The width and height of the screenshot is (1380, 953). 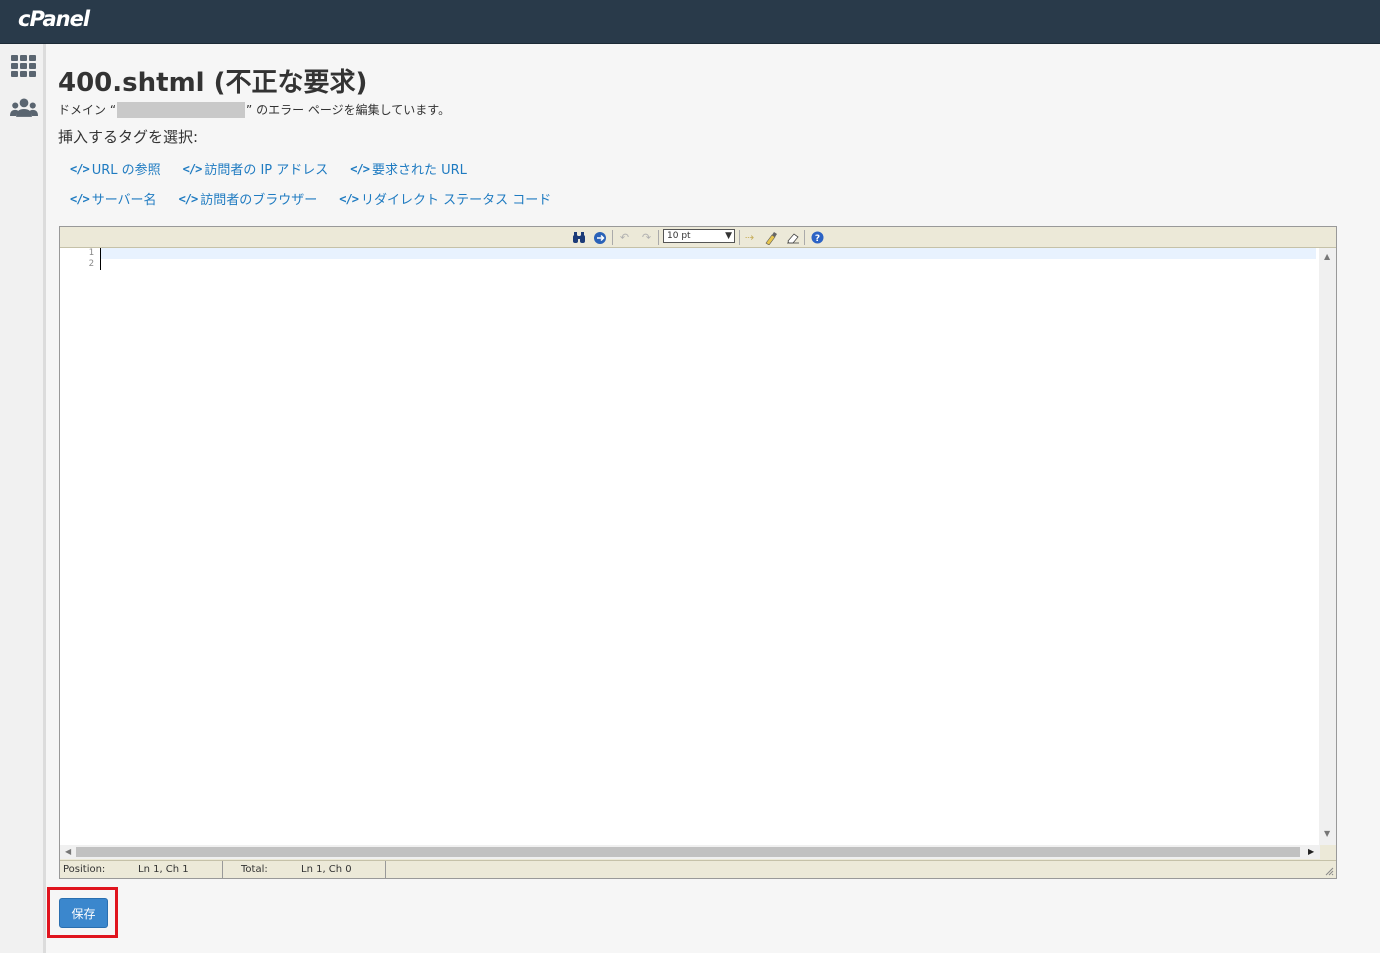 I want to click on domain-prefix: ドメイン “, so click(x=87, y=110).